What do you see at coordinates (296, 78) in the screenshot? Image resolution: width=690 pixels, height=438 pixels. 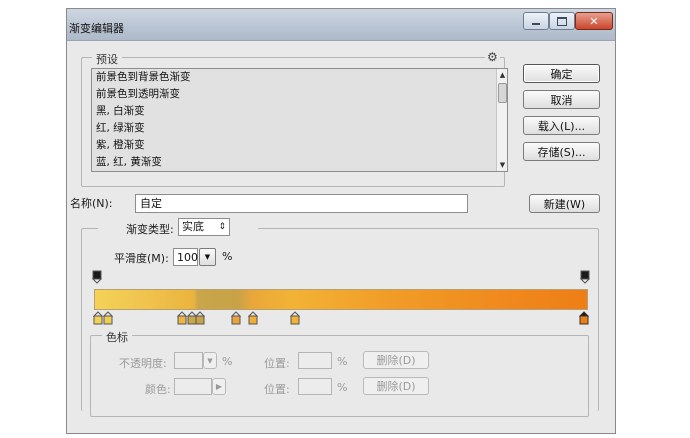 I see `list-item: 前景色到背景色渐变` at bounding box center [296, 78].